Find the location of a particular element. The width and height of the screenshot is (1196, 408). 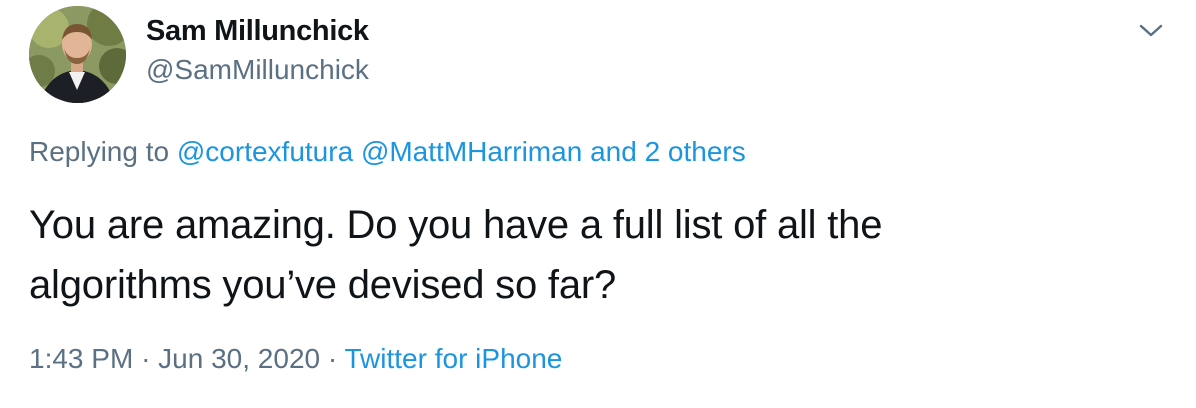

chevron-down-icon is located at coordinates (1151, 30).